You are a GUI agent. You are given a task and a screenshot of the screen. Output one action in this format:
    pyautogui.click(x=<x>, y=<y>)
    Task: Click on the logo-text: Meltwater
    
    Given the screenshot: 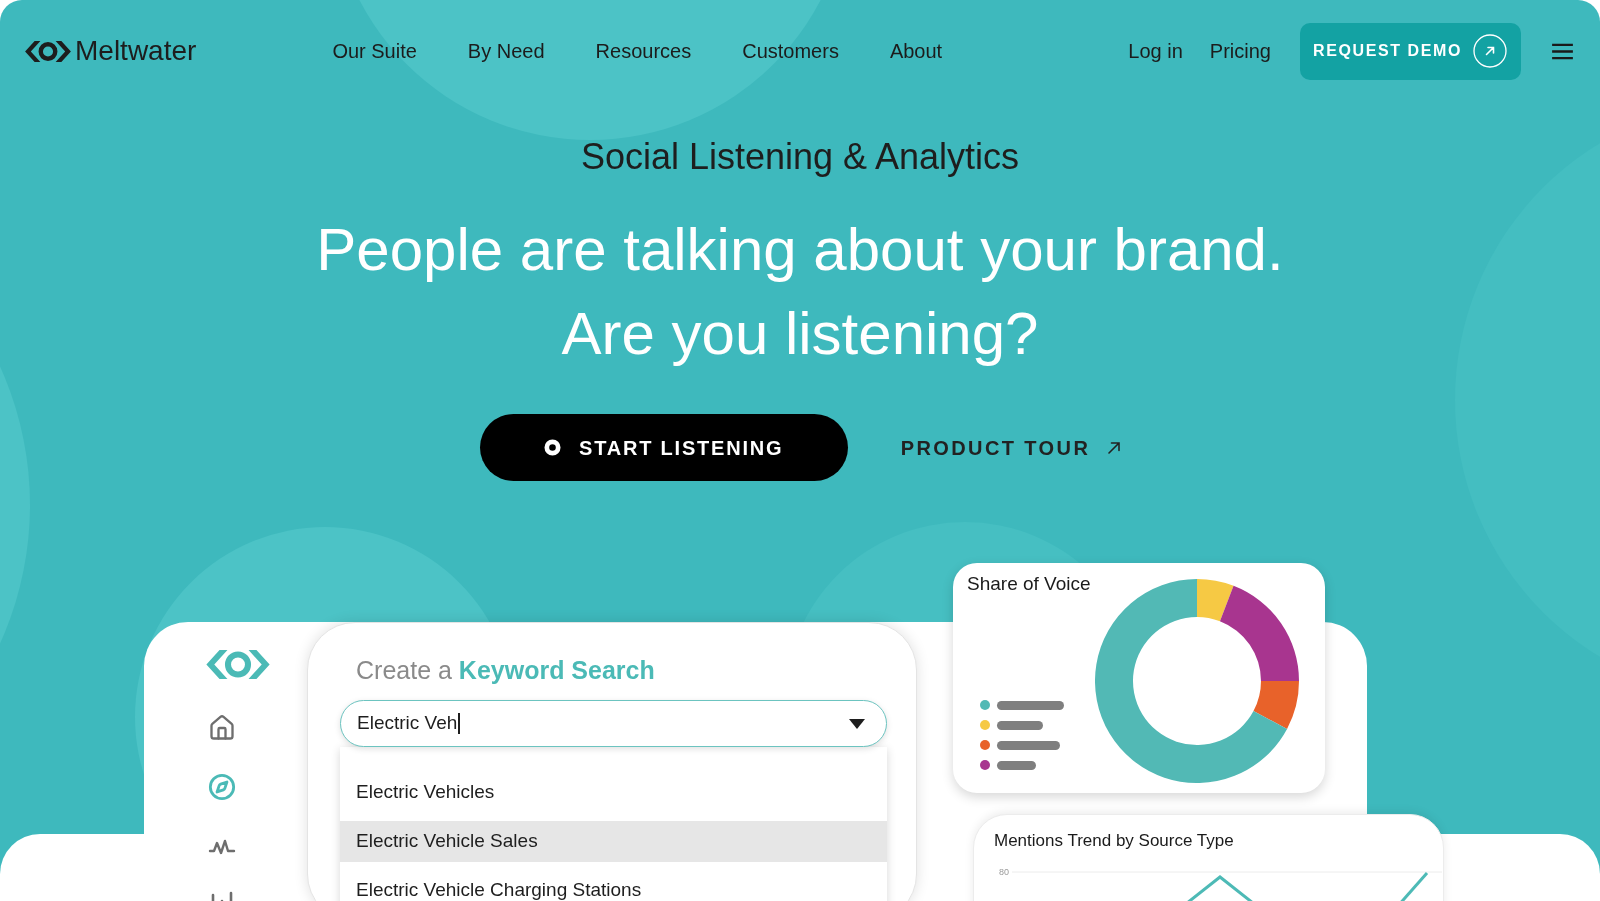 What is the action you would take?
    pyautogui.click(x=136, y=51)
    